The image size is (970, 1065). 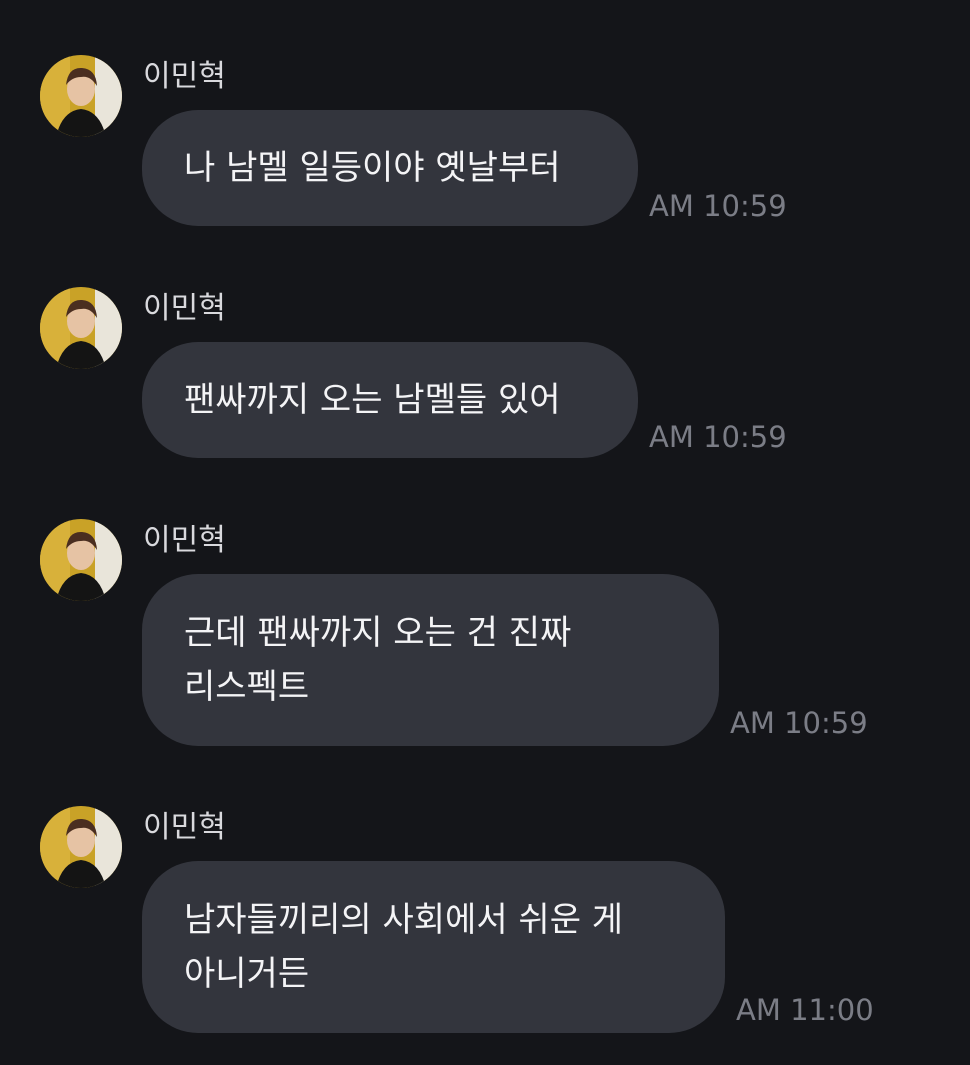 What do you see at coordinates (404, 920) in the screenshot?
I see `message-text-line: 남자들끼리의 사회에서 쉬운 게` at bounding box center [404, 920].